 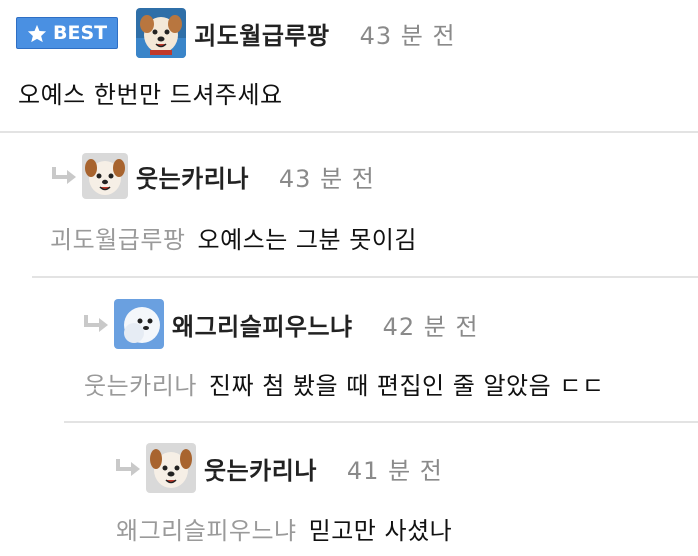 I want to click on seal-avatar-icon, so click(x=139, y=324).